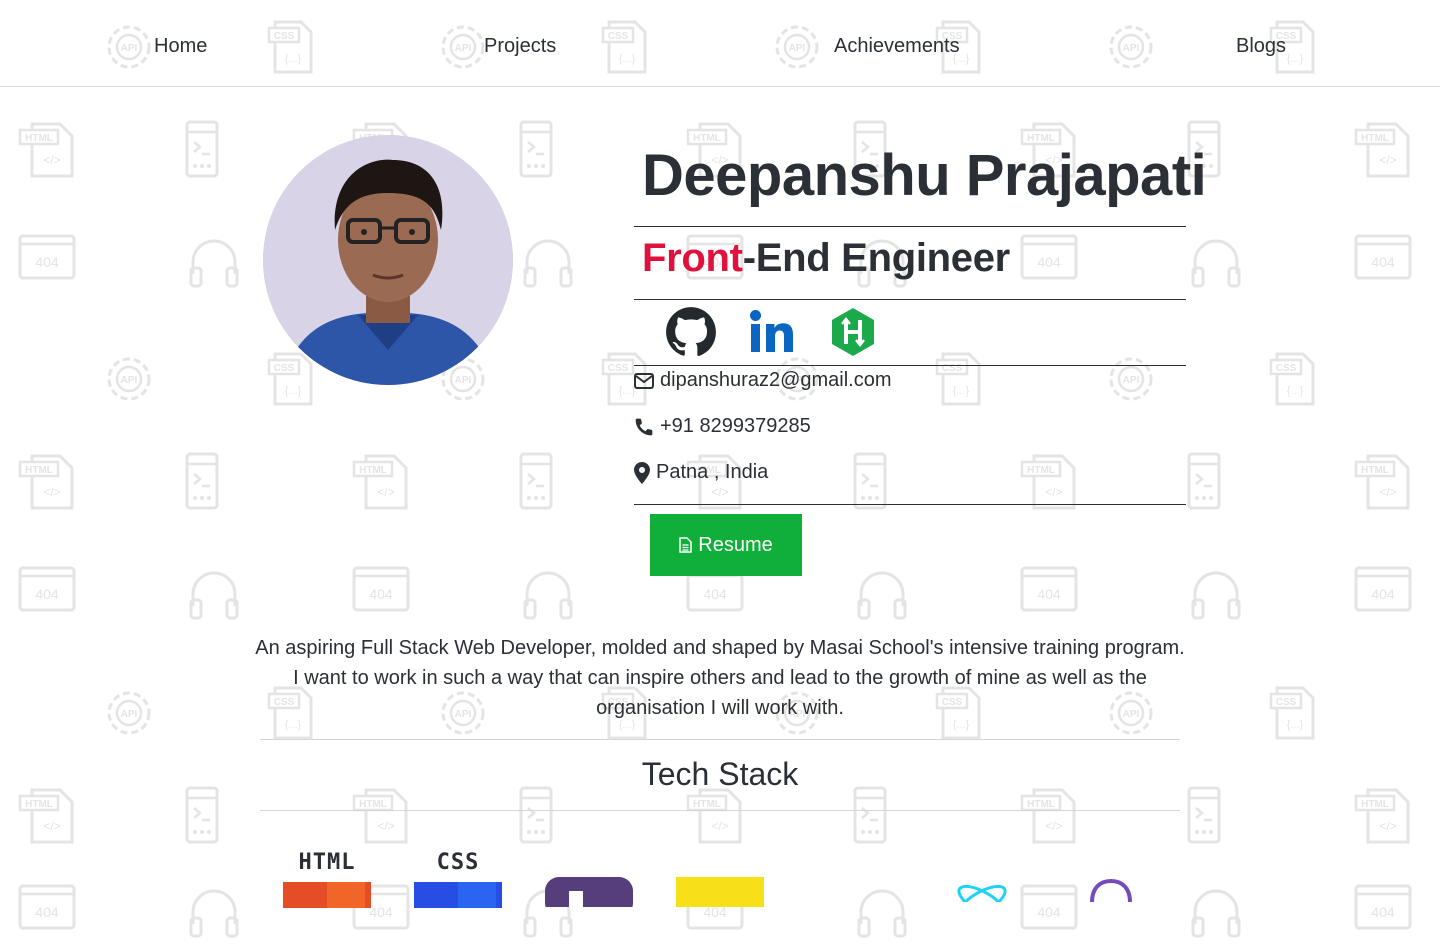 This screenshot has width=1440, height=947. I want to click on map-marker-icon, so click(642, 472).